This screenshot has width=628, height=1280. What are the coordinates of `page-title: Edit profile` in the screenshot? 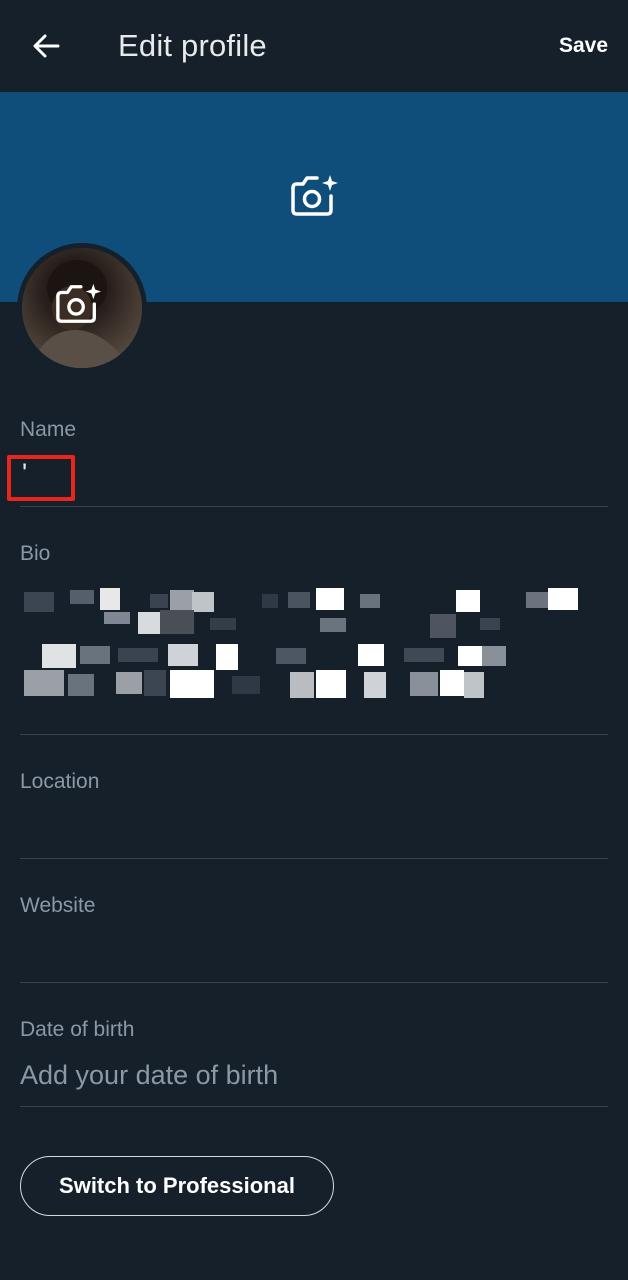 It's located at (192, 45).